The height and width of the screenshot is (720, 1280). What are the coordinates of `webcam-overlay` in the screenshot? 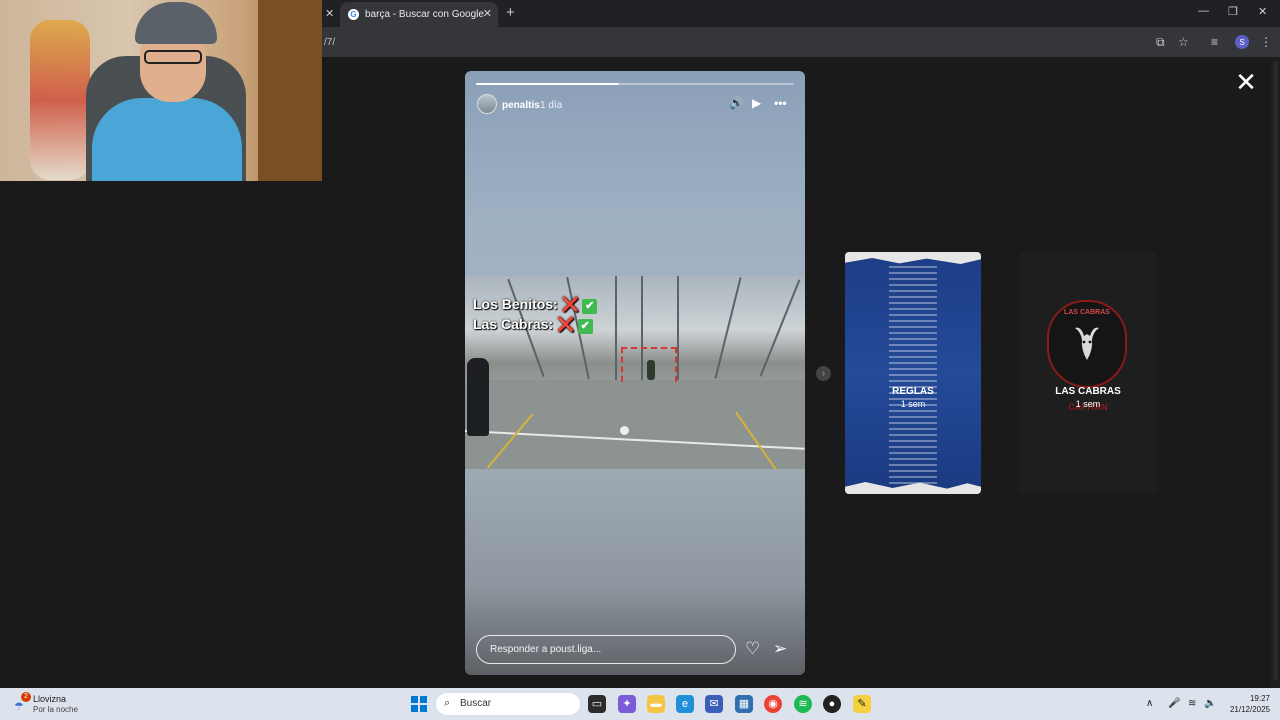 It's located at (161, 90).